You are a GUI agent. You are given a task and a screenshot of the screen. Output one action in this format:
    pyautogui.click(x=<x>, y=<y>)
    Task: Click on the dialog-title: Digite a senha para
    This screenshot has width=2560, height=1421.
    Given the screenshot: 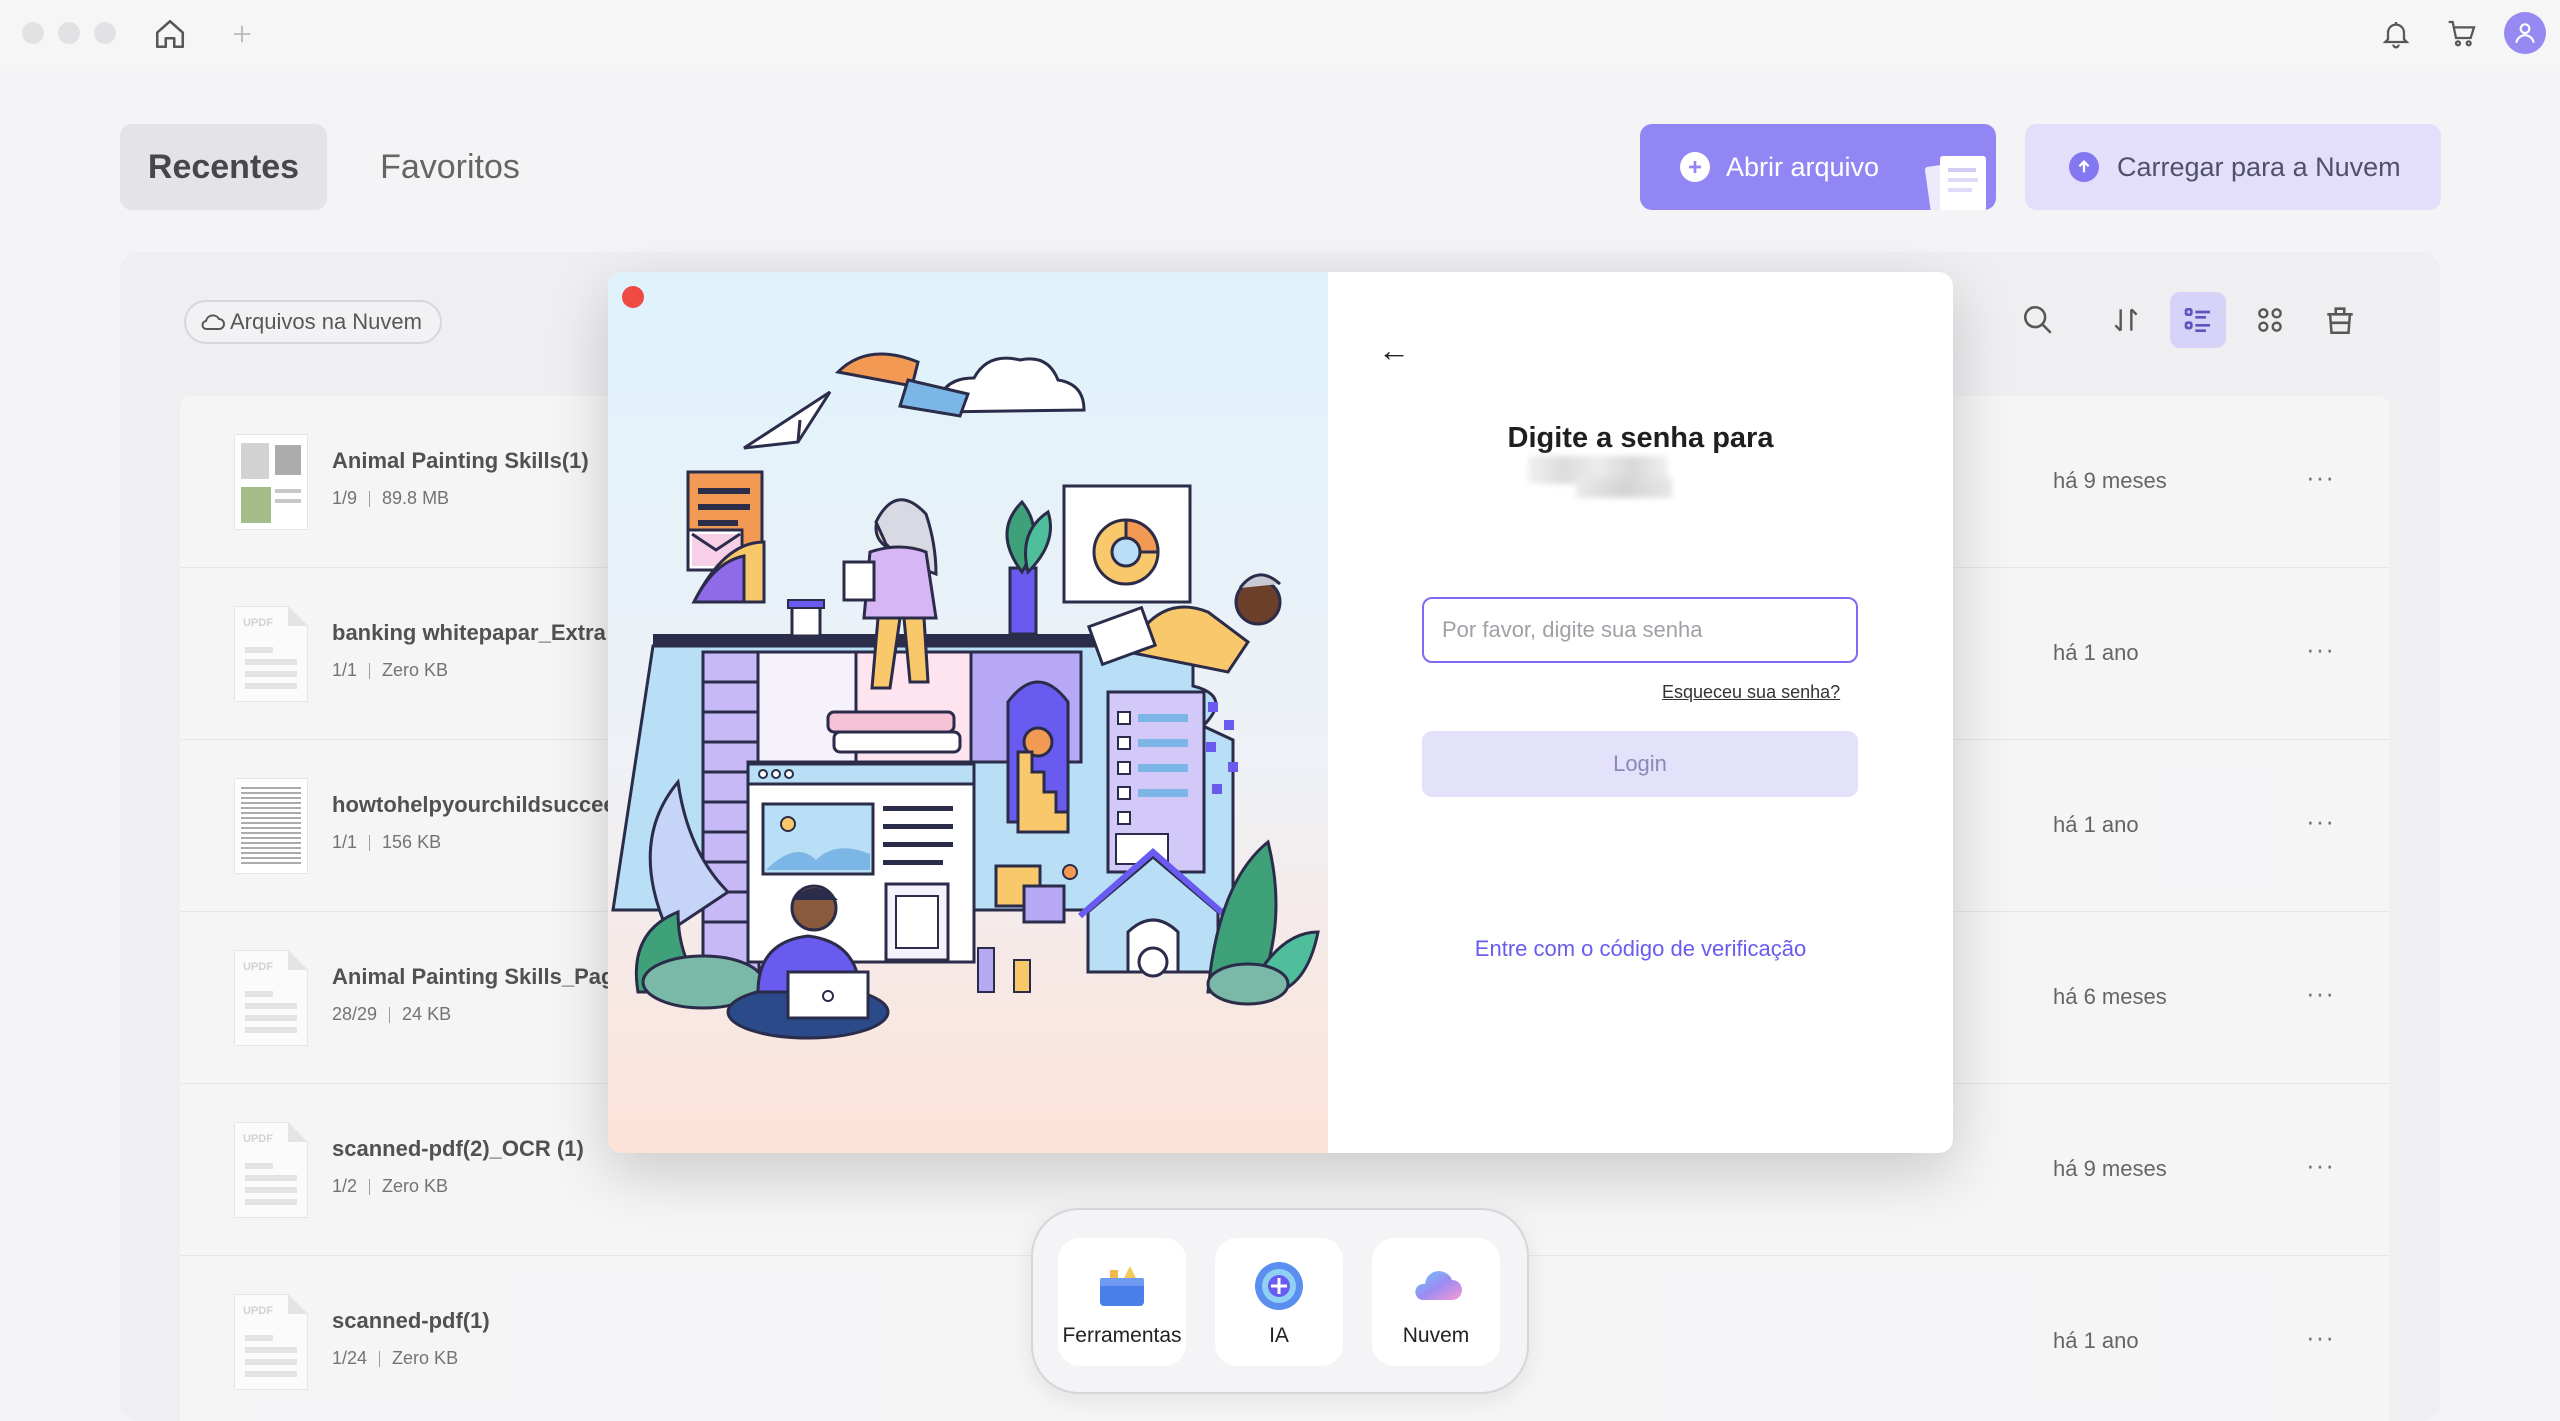 What is the action you would take?
    pyautogui.click(x=1640, y=438)
    